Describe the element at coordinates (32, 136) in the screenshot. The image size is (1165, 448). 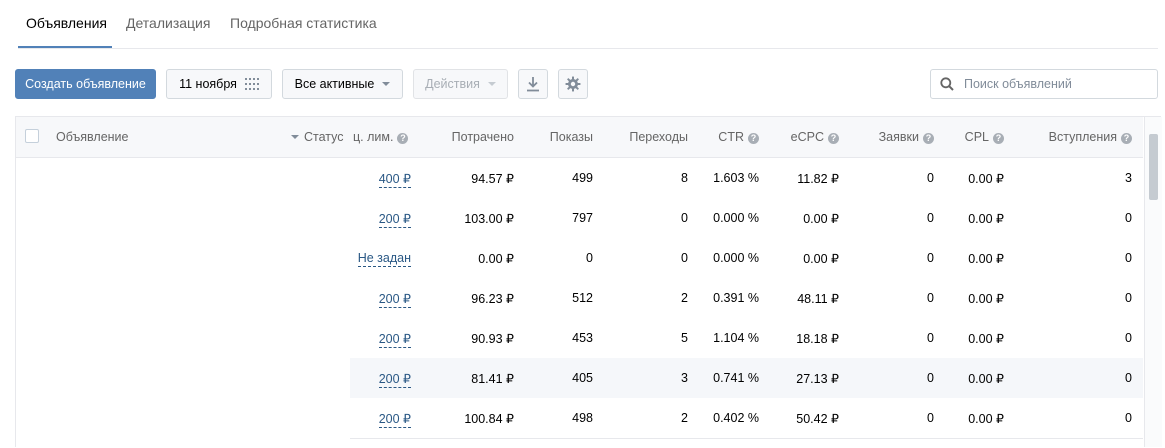
I see `select-all-checkbox` at that location.